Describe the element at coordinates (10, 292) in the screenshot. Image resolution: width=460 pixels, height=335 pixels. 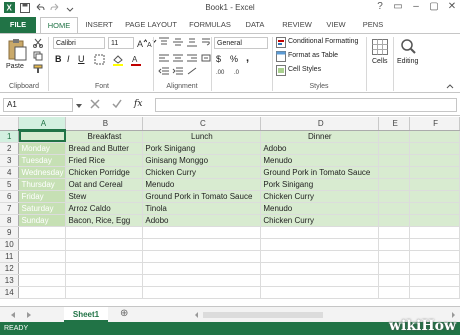
I see `row-header: 14` at that location.